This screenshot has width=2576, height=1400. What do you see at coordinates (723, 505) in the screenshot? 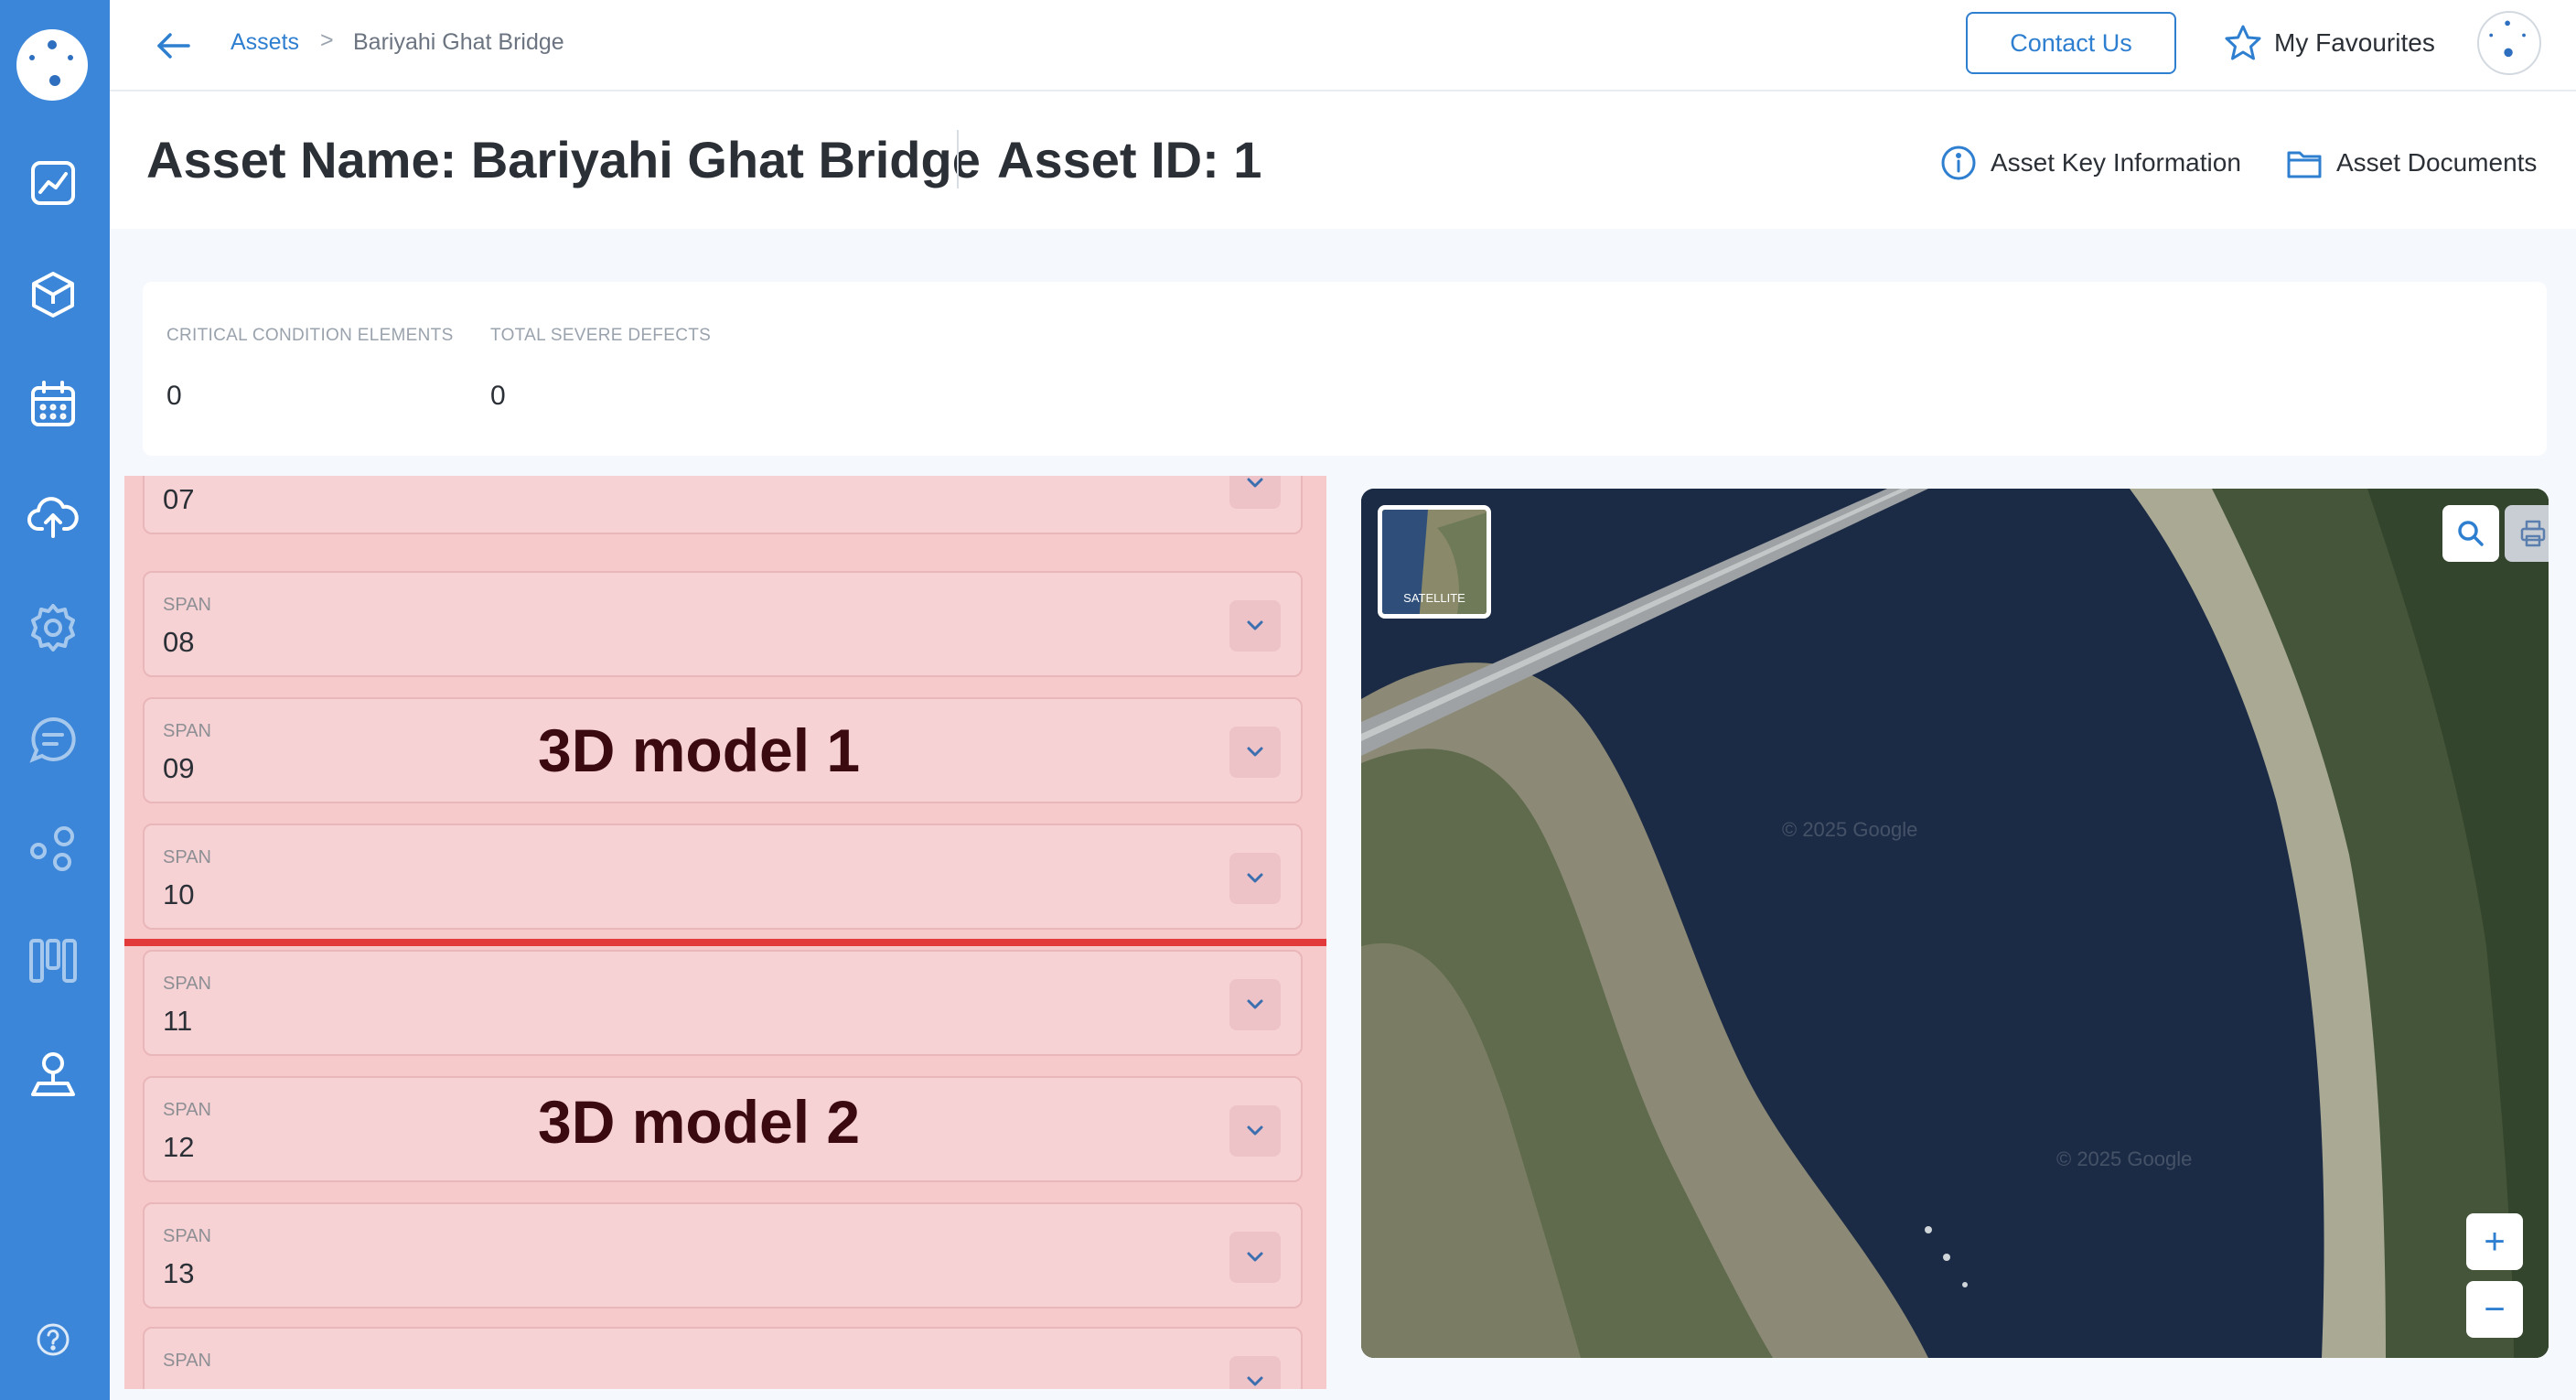
I see `span-card-07: 07` at bounding box center [723, 505].